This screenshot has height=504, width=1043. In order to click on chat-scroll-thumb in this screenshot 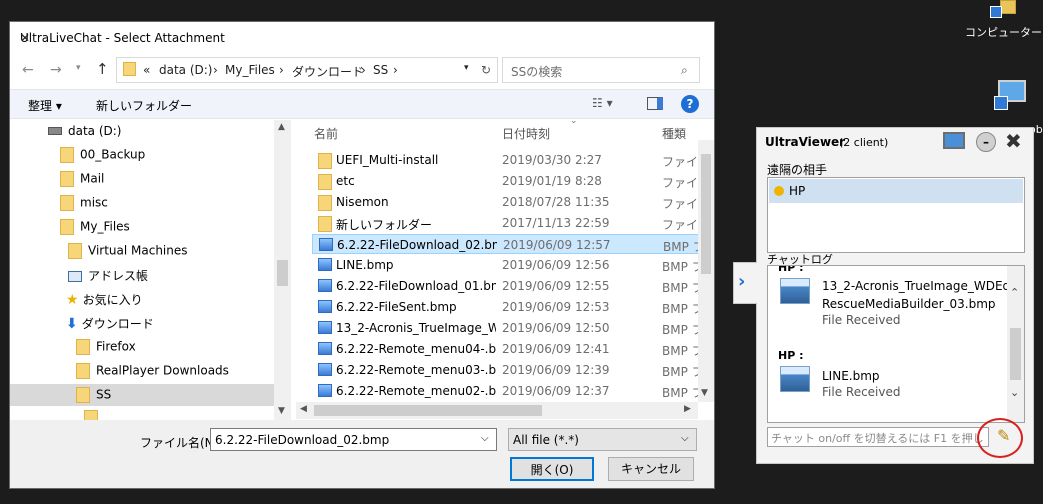, I will do `click(1015, 354)`.